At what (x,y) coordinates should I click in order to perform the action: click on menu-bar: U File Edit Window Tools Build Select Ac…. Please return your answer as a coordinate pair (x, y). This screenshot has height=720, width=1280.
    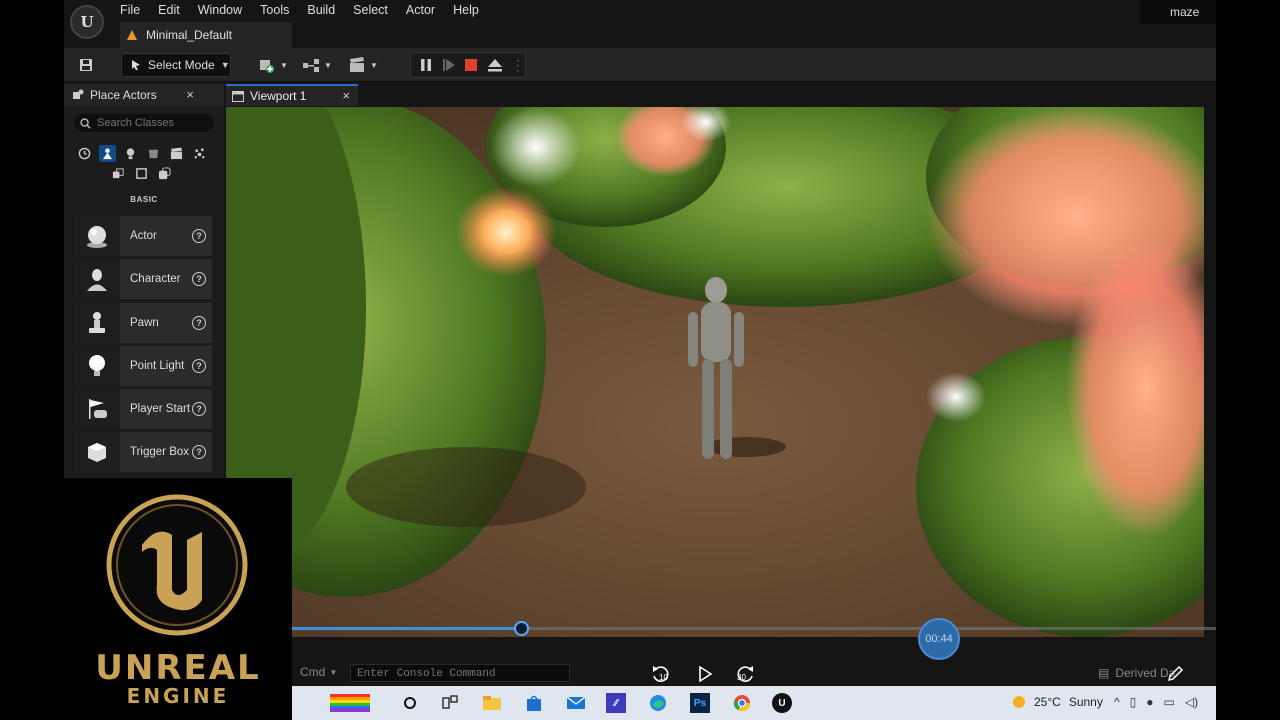
    Looking at the image, I should click on (640, 24).